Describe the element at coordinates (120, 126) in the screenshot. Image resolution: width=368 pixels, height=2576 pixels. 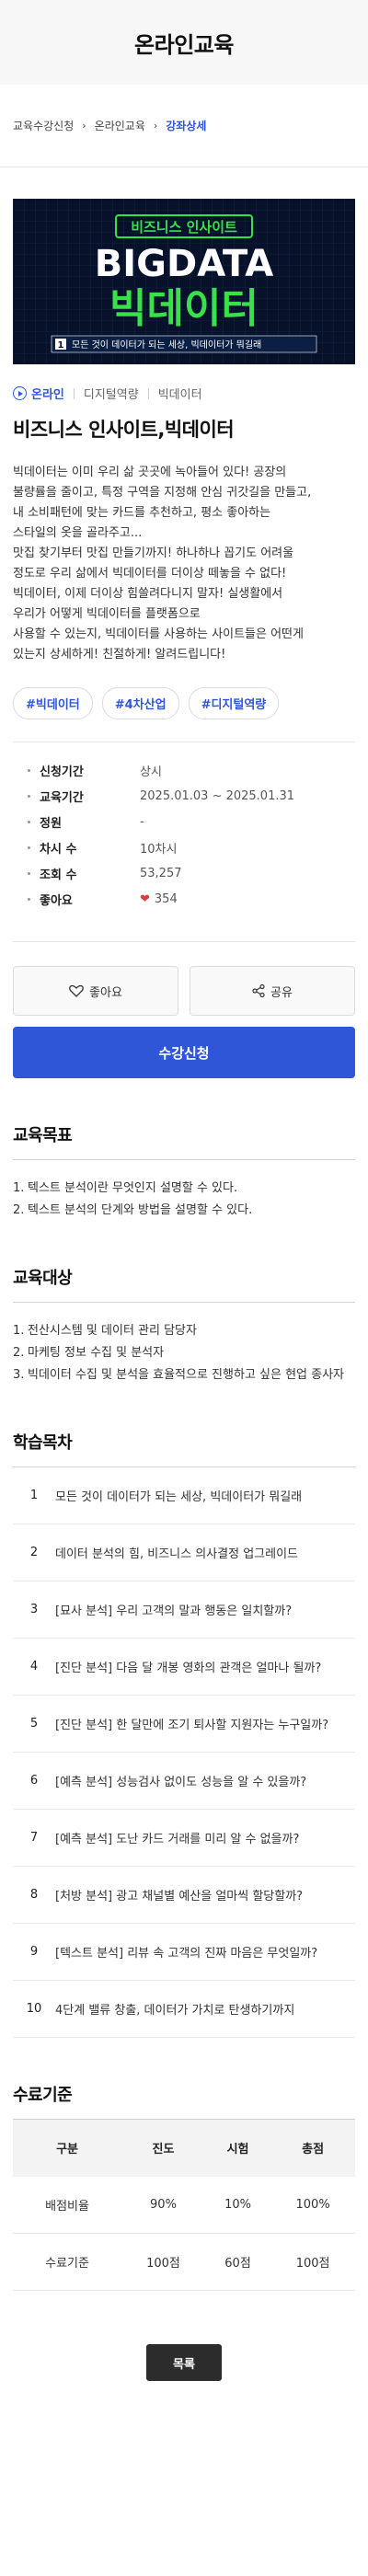
I see `breadcrumb-item-online: 온라인교육` at that location.